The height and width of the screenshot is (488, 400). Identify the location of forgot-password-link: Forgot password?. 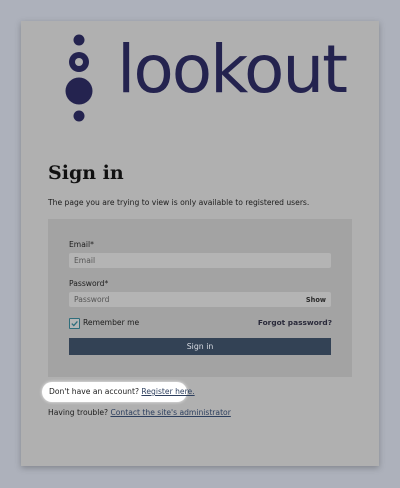
(295, 322).